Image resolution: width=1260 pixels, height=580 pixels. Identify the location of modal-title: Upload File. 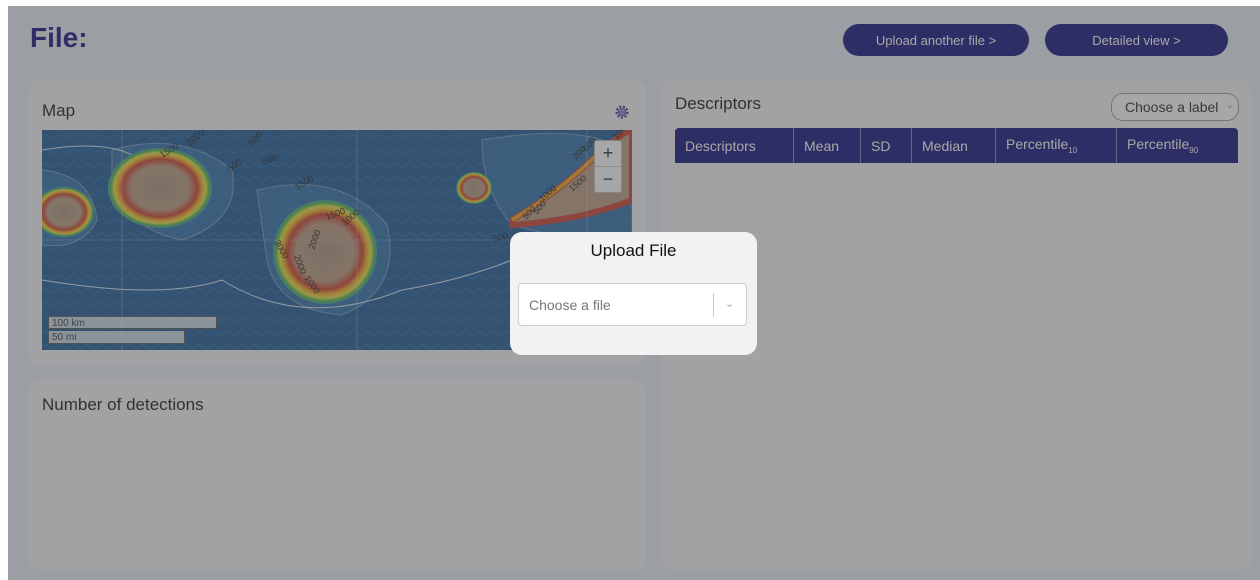
(633, 250).